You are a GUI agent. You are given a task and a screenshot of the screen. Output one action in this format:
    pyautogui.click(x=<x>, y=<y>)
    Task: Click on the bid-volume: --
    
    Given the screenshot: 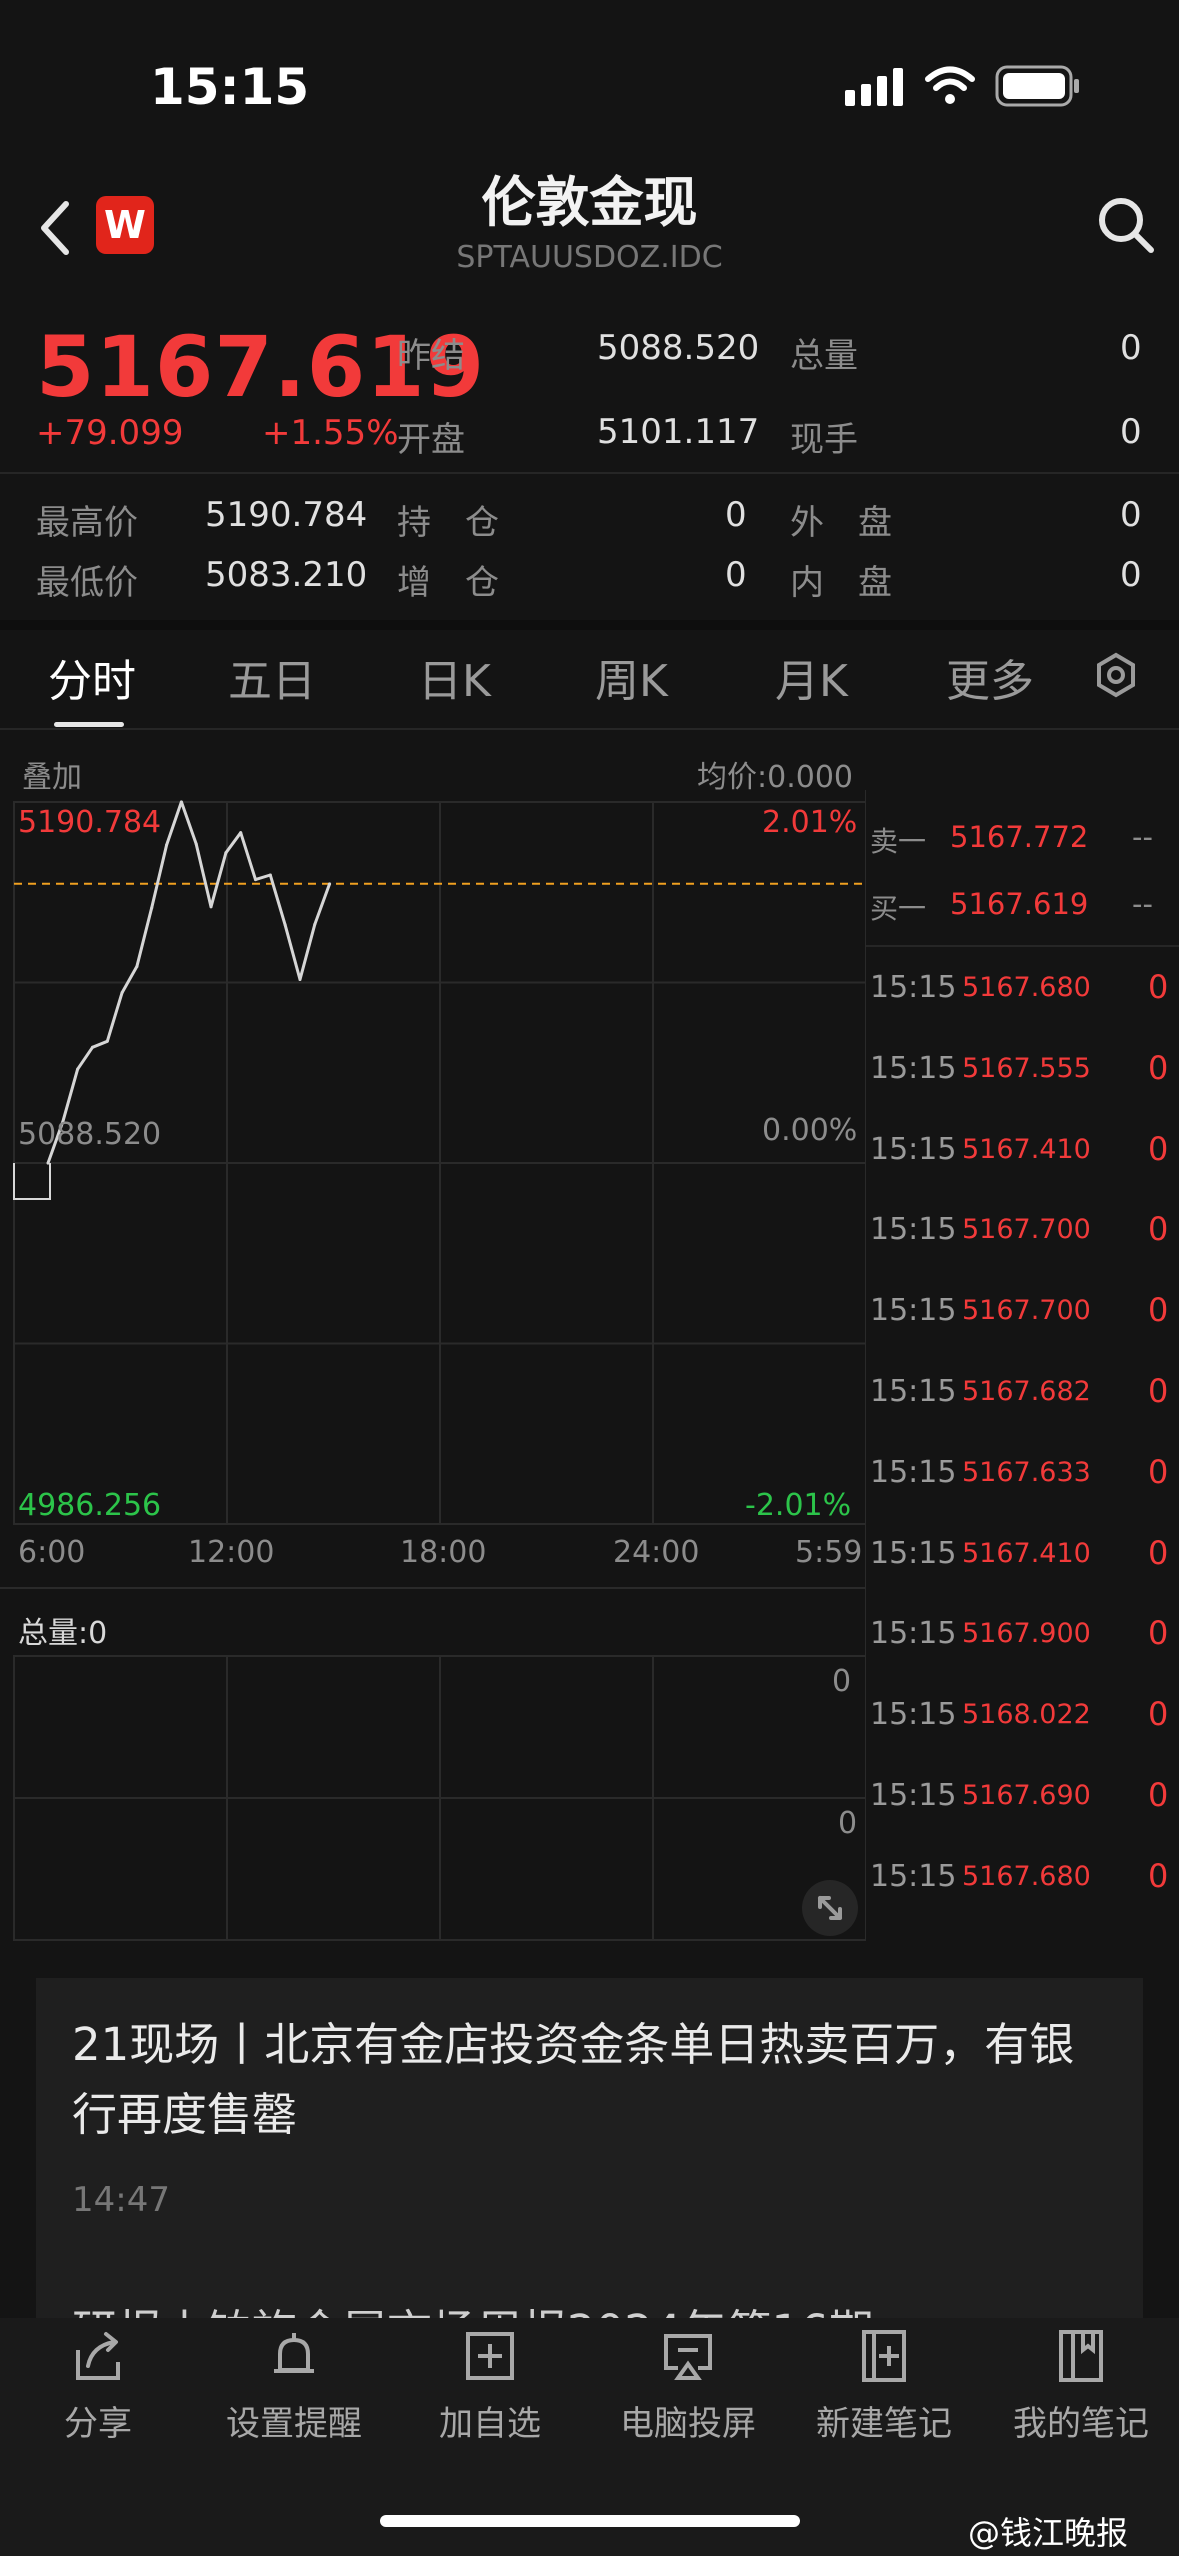 What is the action you would take?
    pyautogui.click(x=1142, y=904)
    